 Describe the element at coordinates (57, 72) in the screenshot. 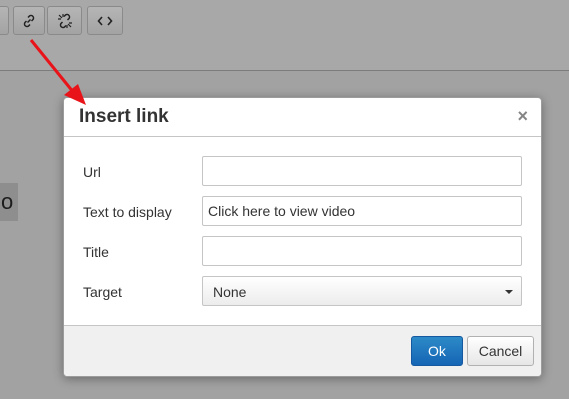

I see `annotation-arrow-icon` at that location.